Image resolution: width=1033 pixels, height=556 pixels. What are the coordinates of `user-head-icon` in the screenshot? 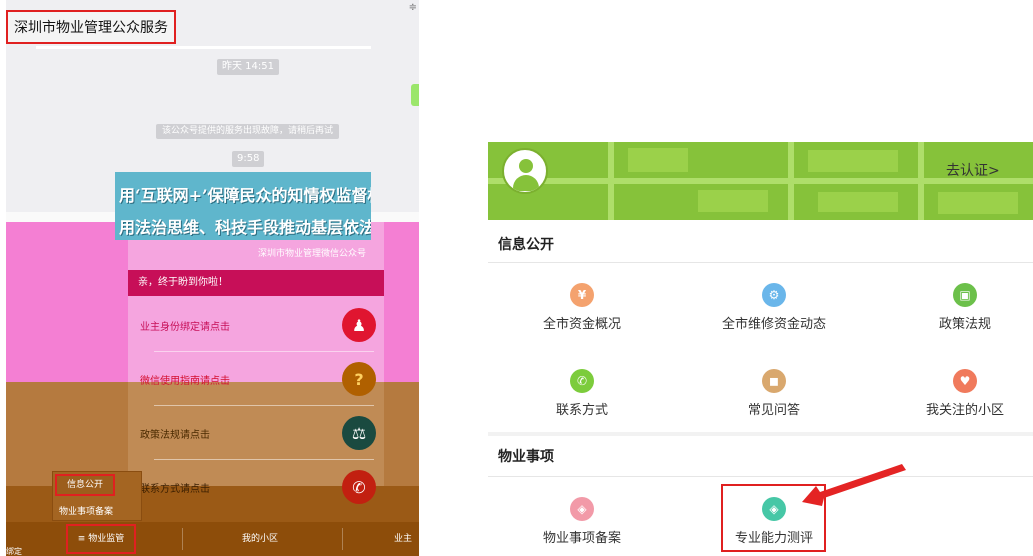 It's located at (526, 166).